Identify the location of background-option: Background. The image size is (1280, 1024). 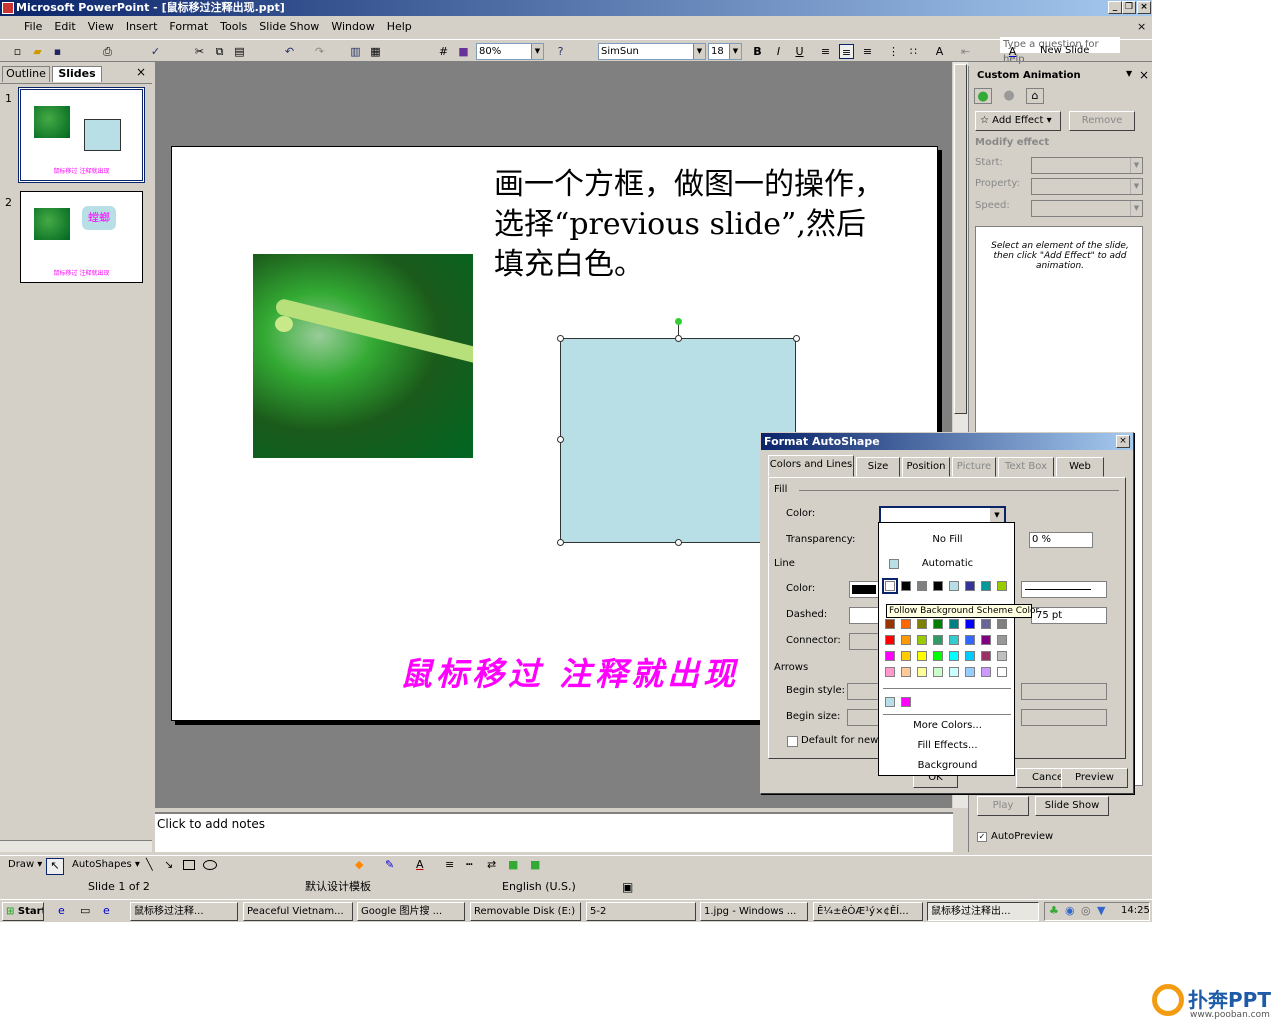
(947, 766).